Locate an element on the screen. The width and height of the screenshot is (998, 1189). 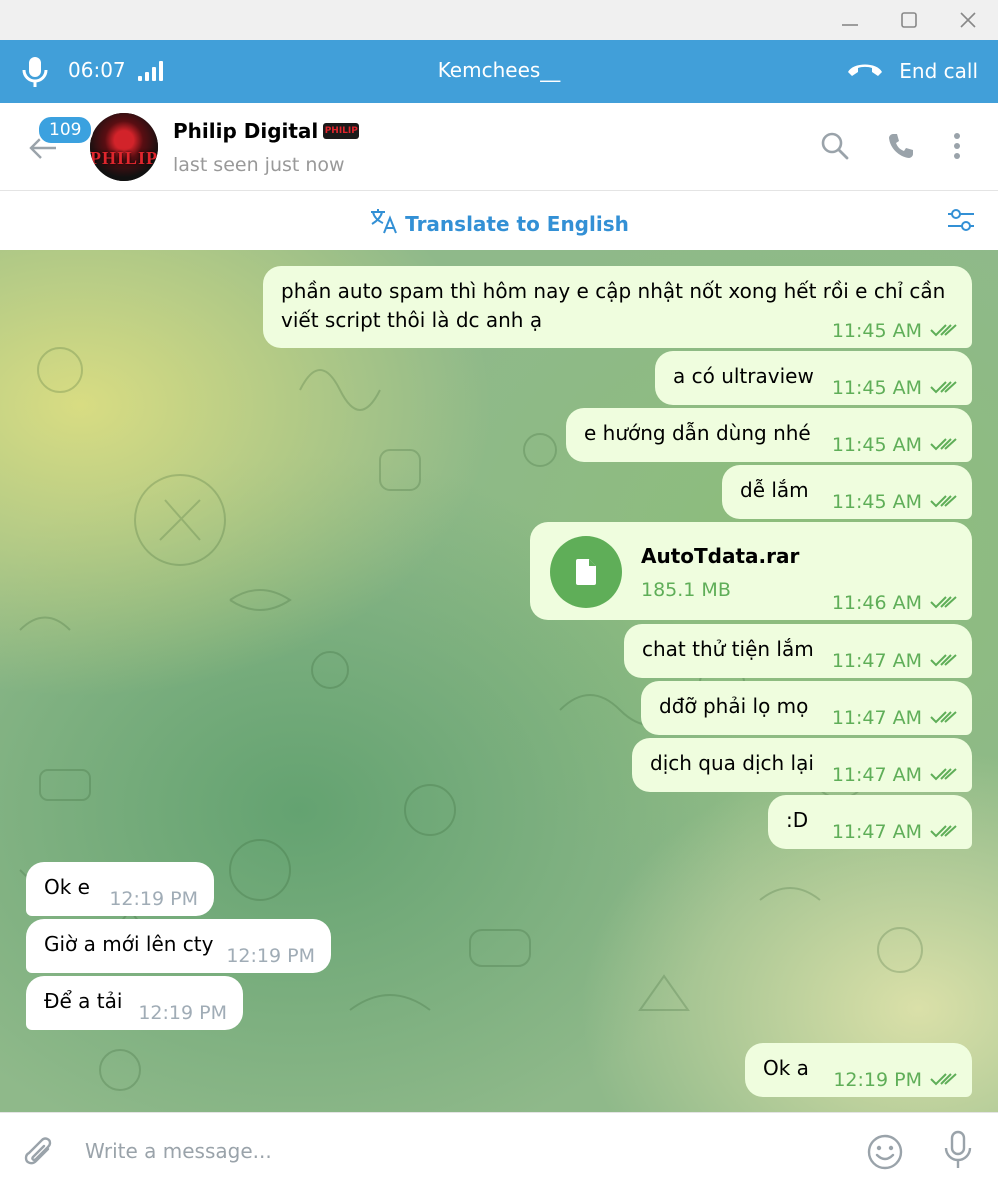
message-text: dđỡ phải lọ mọ is located at coordinates (734, 706).